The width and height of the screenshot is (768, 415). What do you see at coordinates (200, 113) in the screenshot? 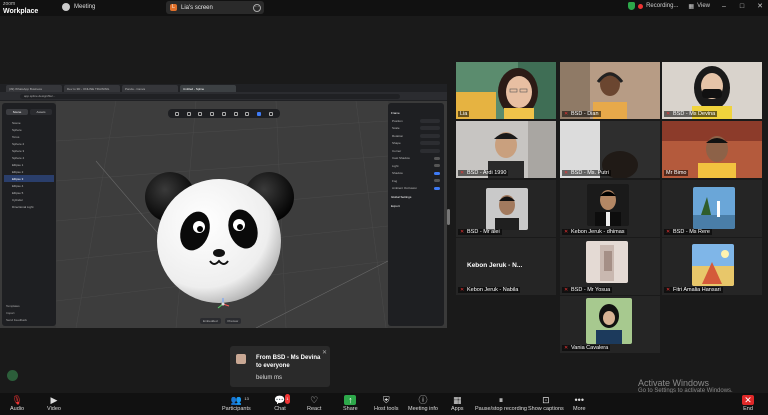
I see `shape-tool-icon` at bounding box center [200, 113].